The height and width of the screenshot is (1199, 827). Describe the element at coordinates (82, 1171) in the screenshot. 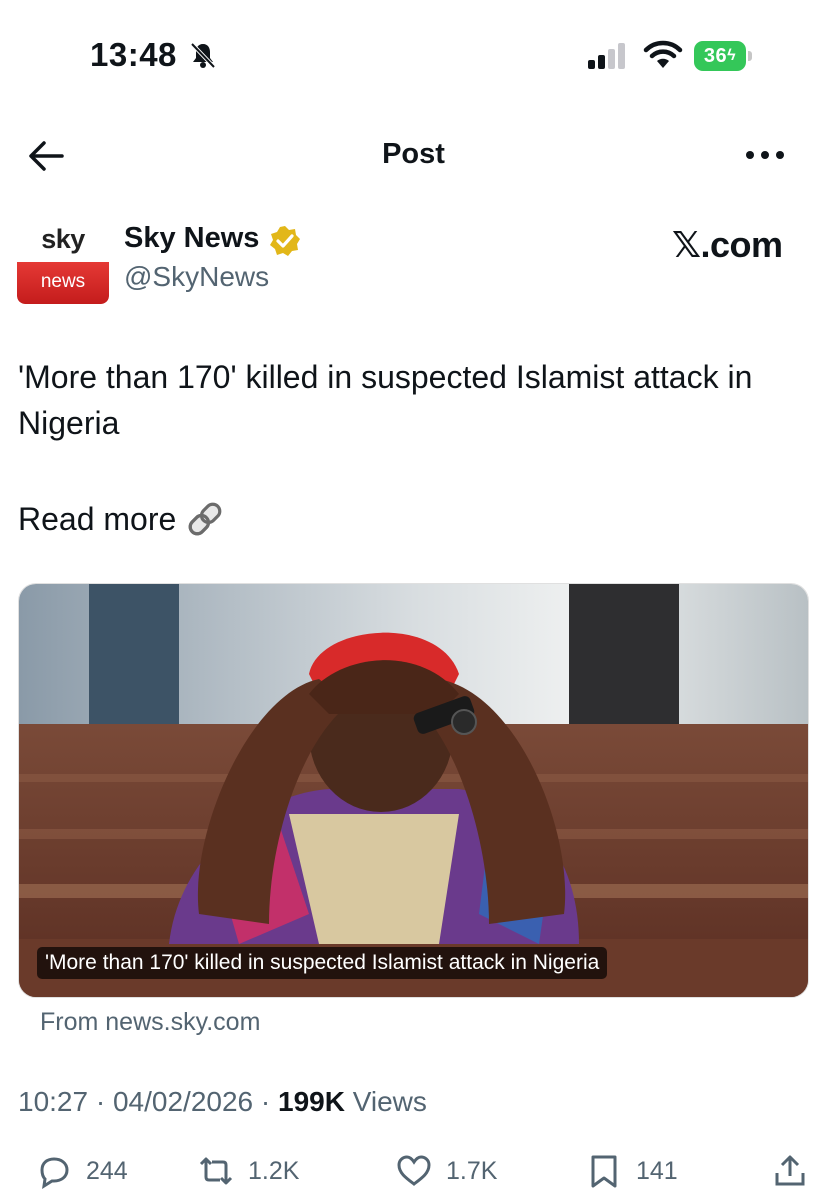

I see `reply-button: 244` at that location.